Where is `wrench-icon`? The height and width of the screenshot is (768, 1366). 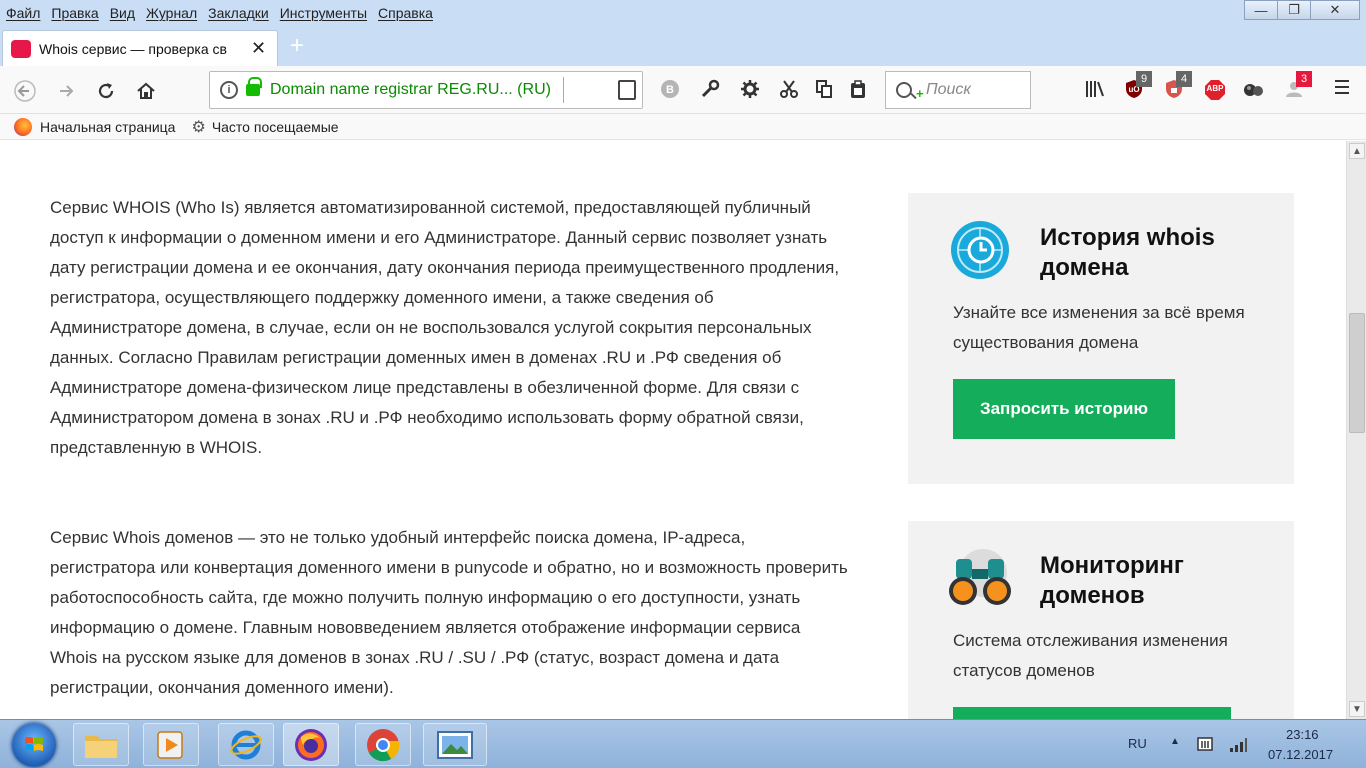
wrench-icon is located at coordinates (710, 91).